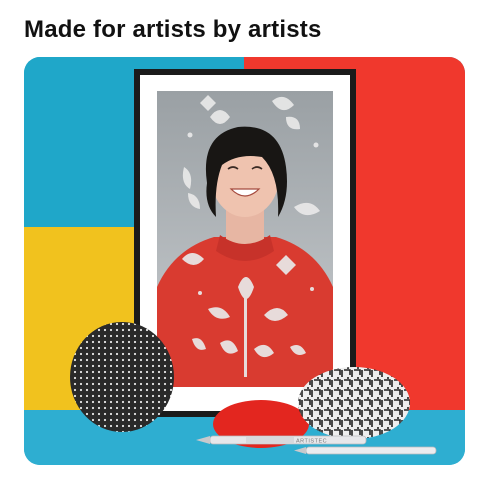 The image size is (490, 490). I want to click on dotted-stone-icon, so click(122, 377).